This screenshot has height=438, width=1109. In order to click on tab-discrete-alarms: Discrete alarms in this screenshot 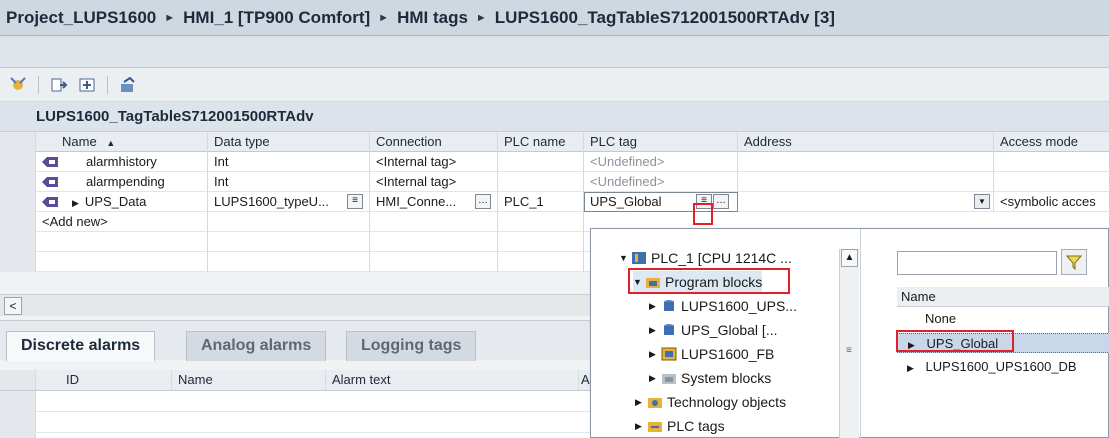, I will do `click(81, 346)`.